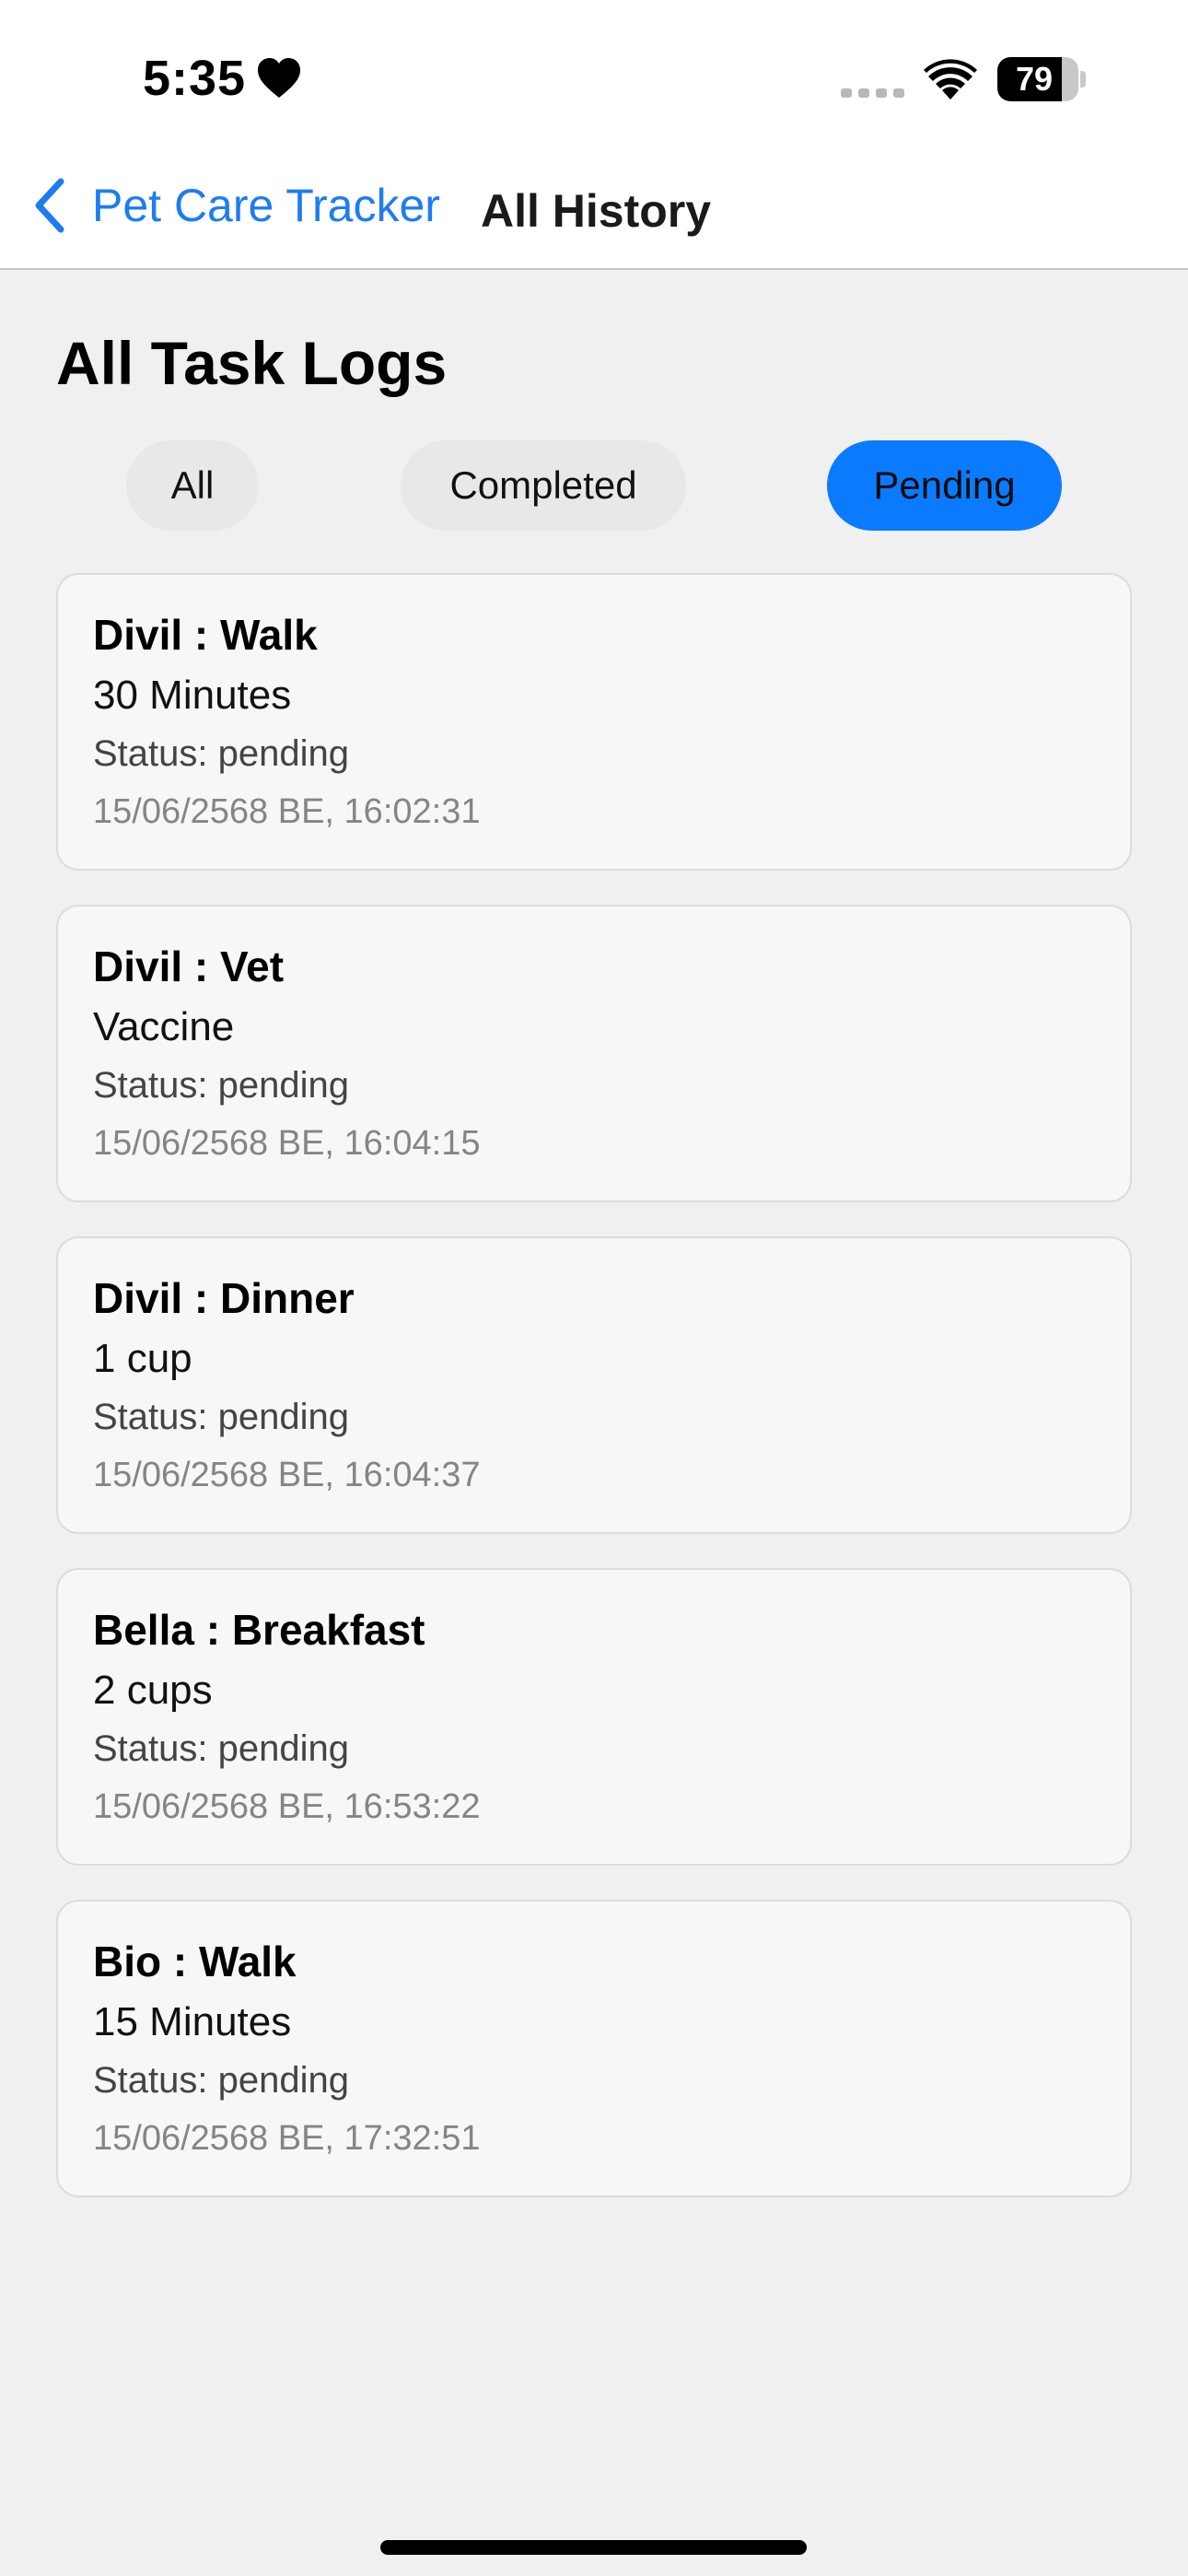  What do you see at coordinates (205, 635) in the screenshot?
I see `task-log-title: Divil : Walk` at bounding box center [205, 635].